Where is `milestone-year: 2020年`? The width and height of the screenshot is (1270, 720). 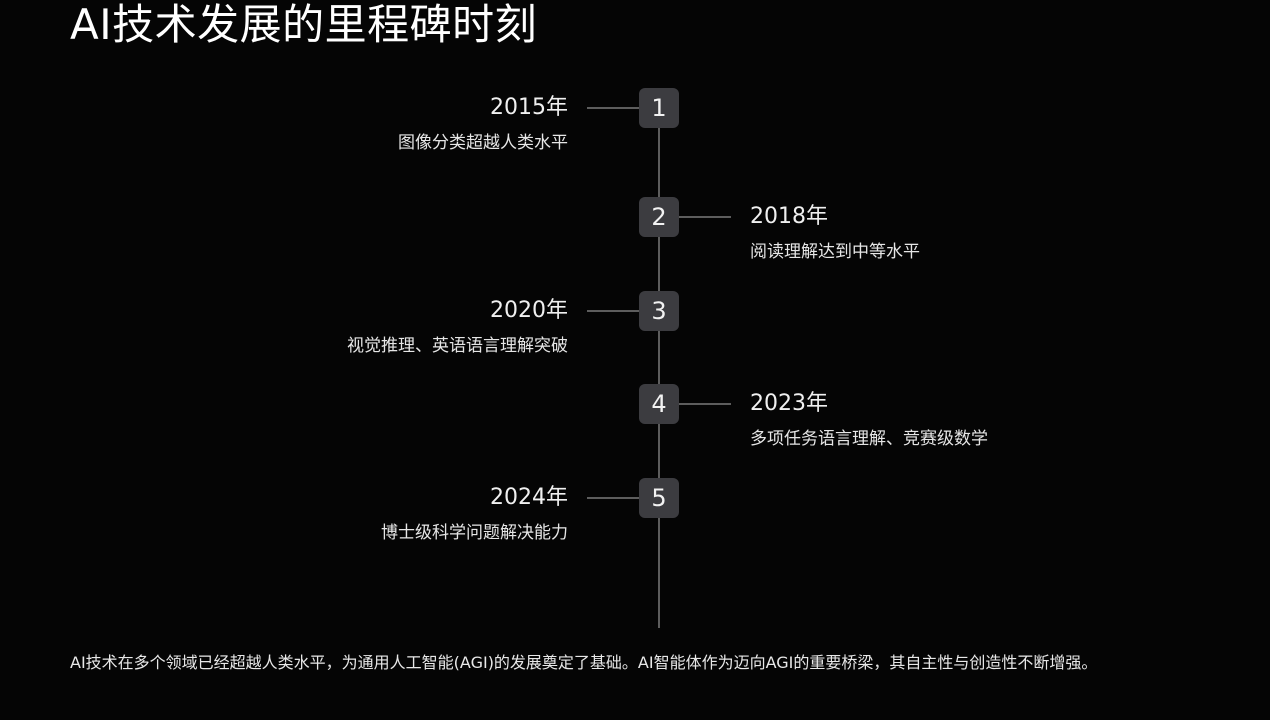
milestone-year: 2020年 is located at coordinates (529, 310).